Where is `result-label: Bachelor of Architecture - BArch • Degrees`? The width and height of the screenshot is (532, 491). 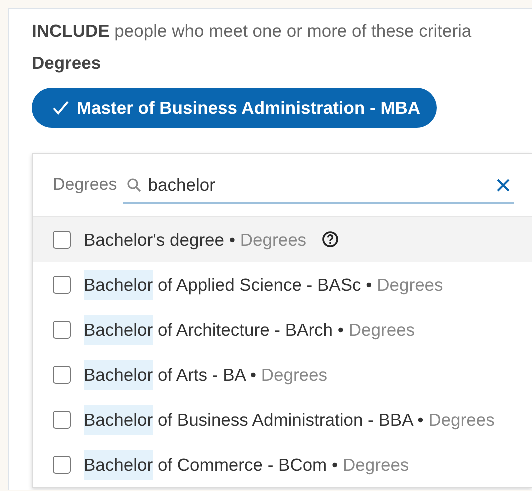 result-label: Bachelor of Architecture - BArch • Degrees is located at coordinates (250, 329).